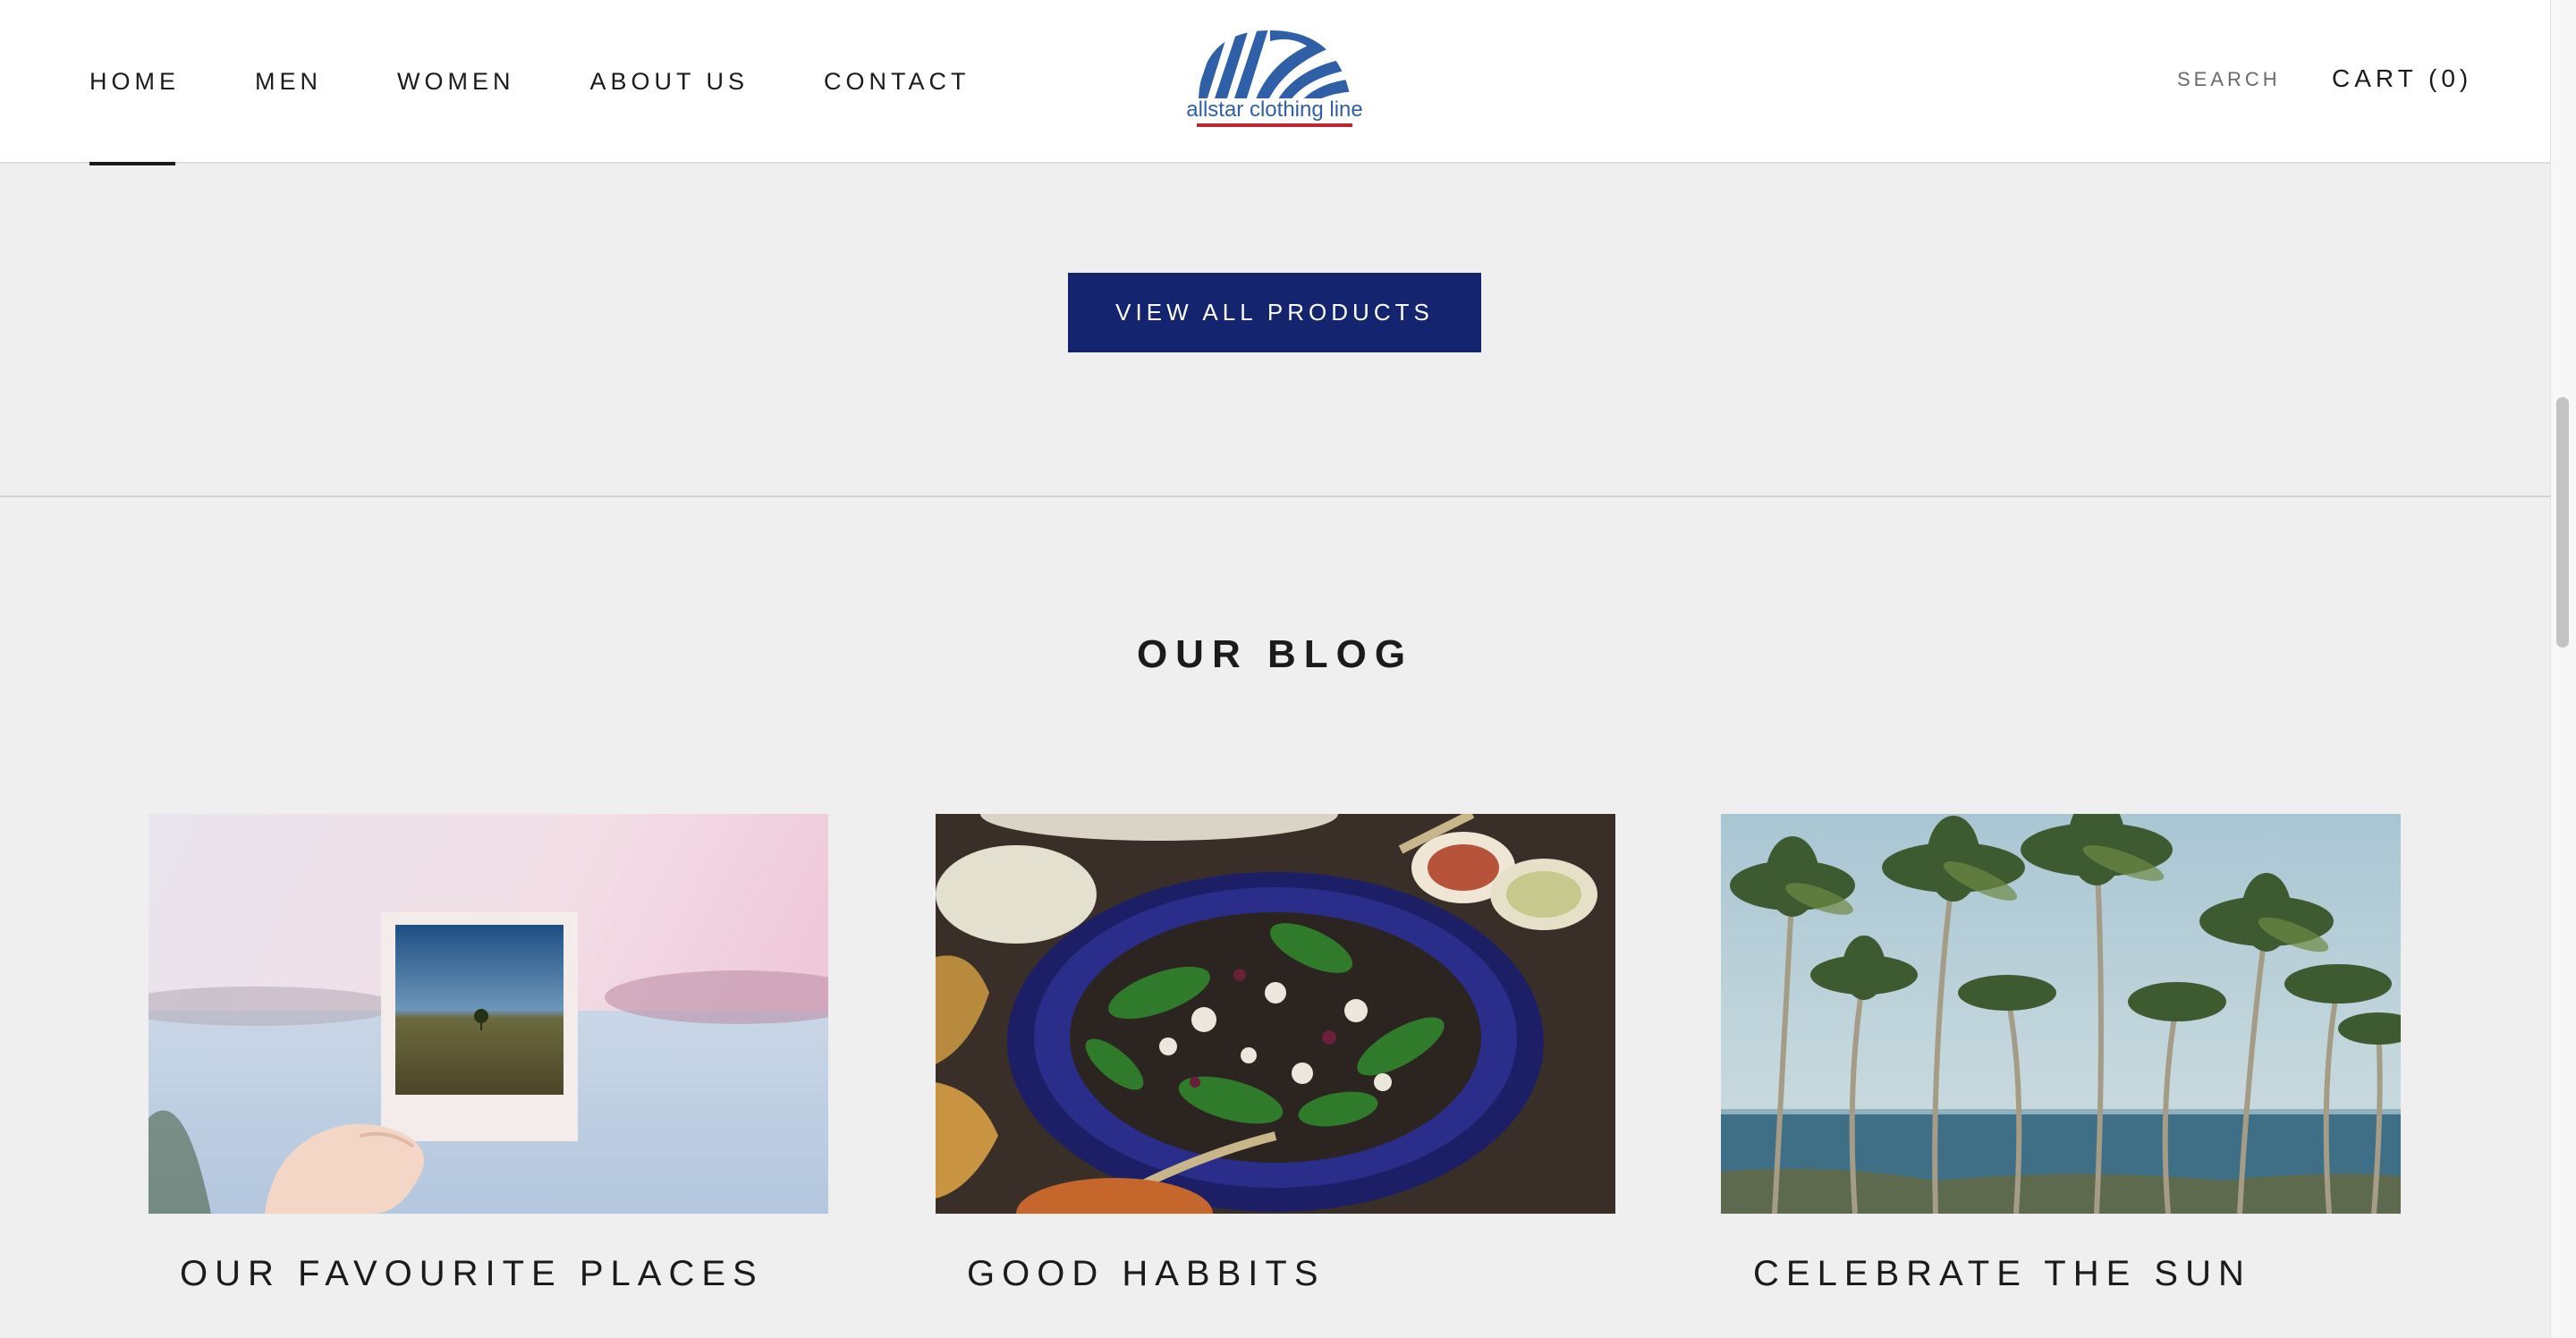 The width and height of the screenshot is (2576, 1338). What do you see at coordinates (2229, 79) in the screenshot?
I see `search-link: SEARCH` at bounding box center [2229, 79].